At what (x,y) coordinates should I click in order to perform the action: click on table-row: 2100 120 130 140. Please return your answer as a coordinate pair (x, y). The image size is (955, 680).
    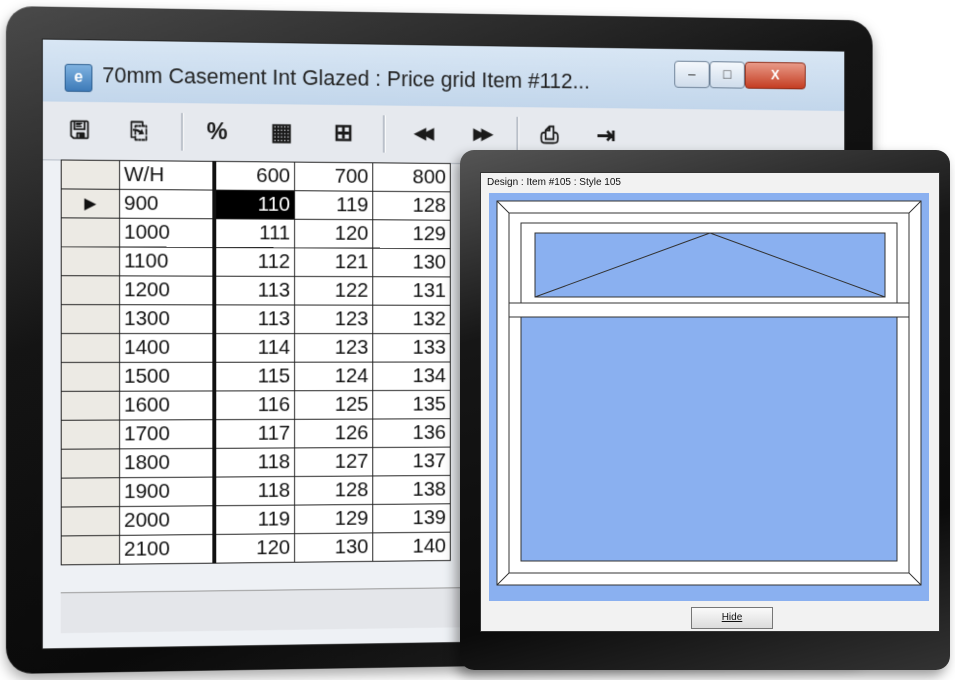
    Looking at the image, I should click on (256, 548).